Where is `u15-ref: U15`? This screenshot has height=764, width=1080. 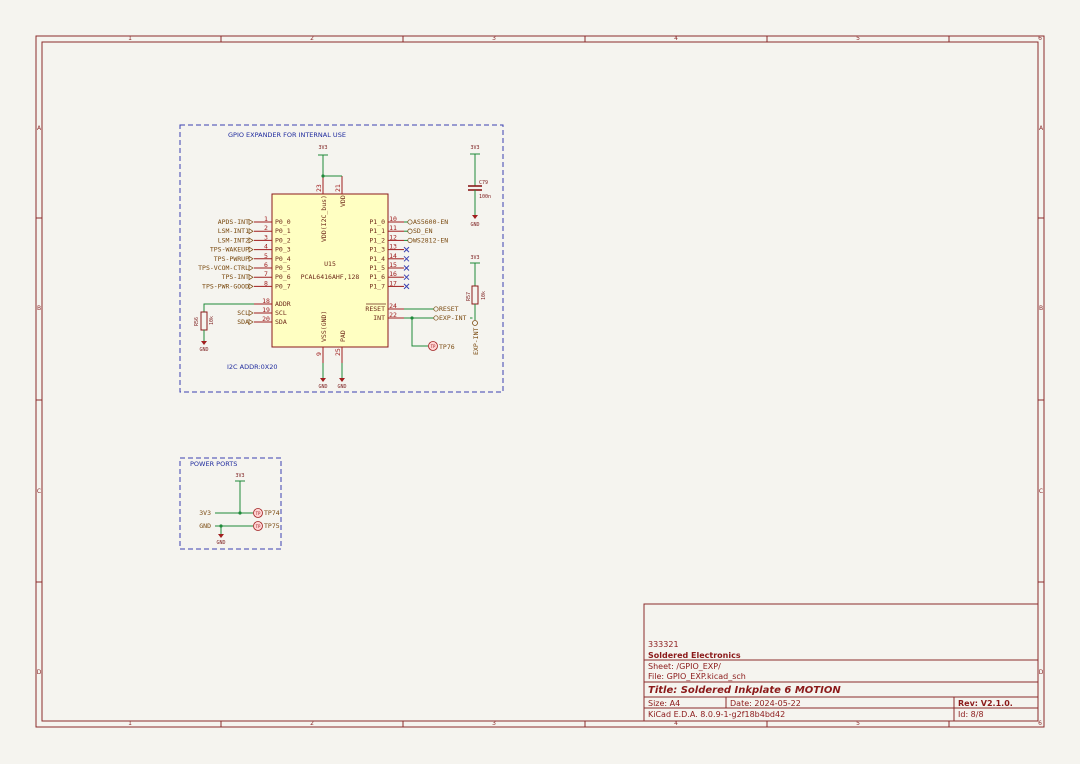 u15-ref: U15 is located at coordinates (330, 264).